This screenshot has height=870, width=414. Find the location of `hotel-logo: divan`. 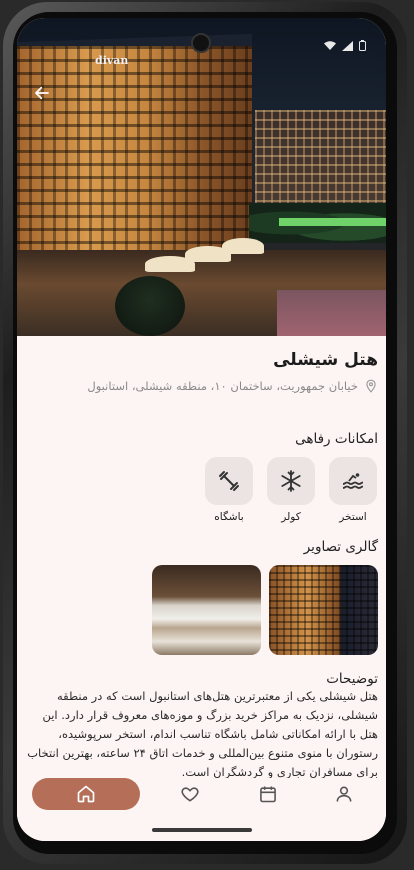

hotel-logo: divan is located at coordinates (112, 60).